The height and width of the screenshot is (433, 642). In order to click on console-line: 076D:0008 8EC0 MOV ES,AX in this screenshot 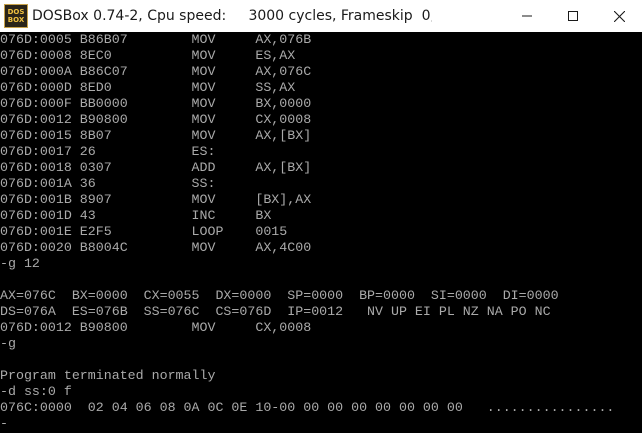, I will do `click(148, 55)`.